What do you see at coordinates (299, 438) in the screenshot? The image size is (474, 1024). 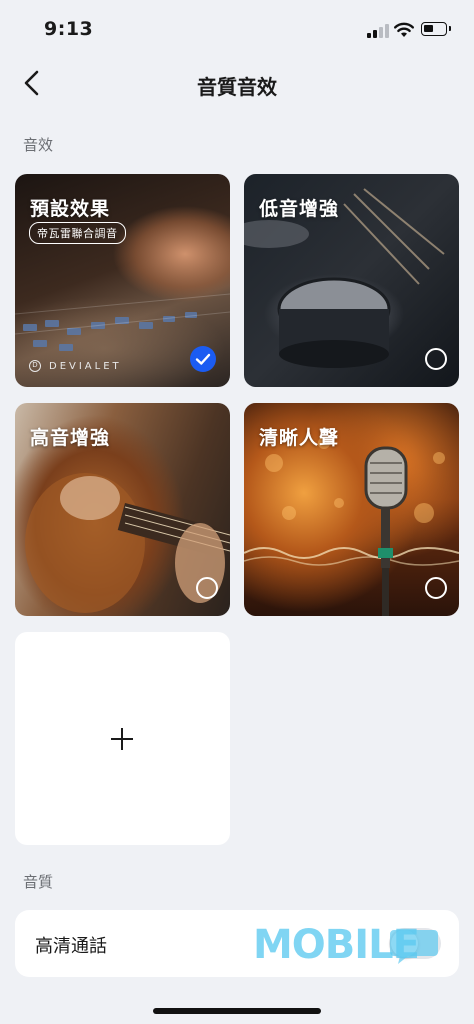 I see `effect-card-title: 清晰人聲` at bounding box center [299, 438].